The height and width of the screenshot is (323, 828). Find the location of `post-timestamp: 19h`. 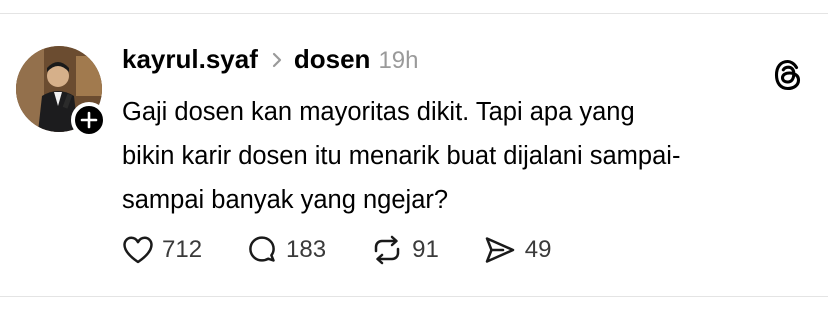

post-timestamp: 19h is located at coordinates (398, 60).